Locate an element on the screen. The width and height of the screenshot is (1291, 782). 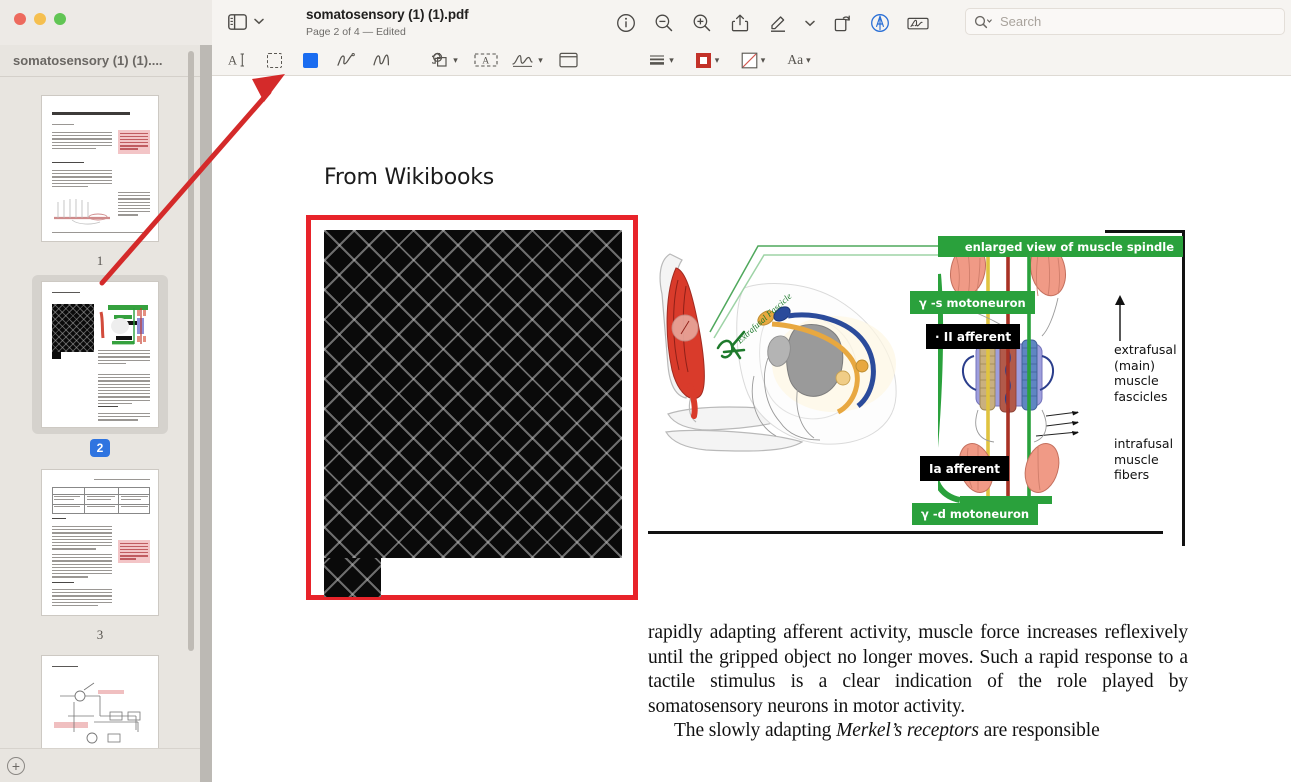
close-window-button is located at coordinates (20, 19).